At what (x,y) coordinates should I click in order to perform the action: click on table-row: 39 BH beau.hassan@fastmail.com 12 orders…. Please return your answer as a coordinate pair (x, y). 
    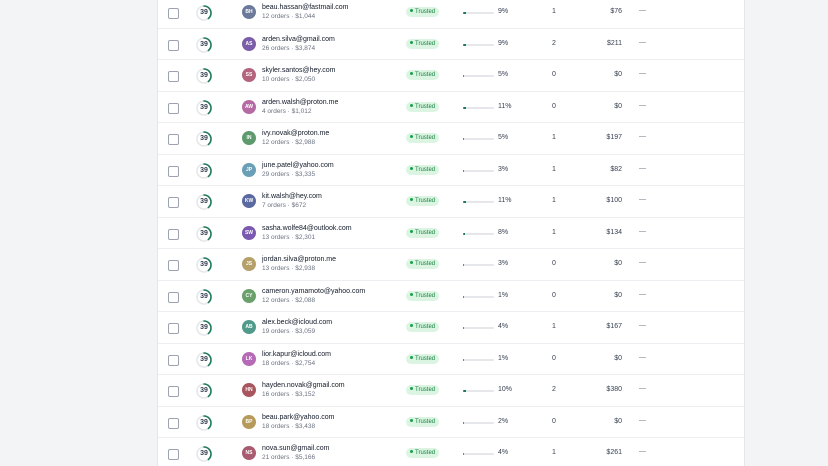
    Looking at the image, I should click on (451, 14).